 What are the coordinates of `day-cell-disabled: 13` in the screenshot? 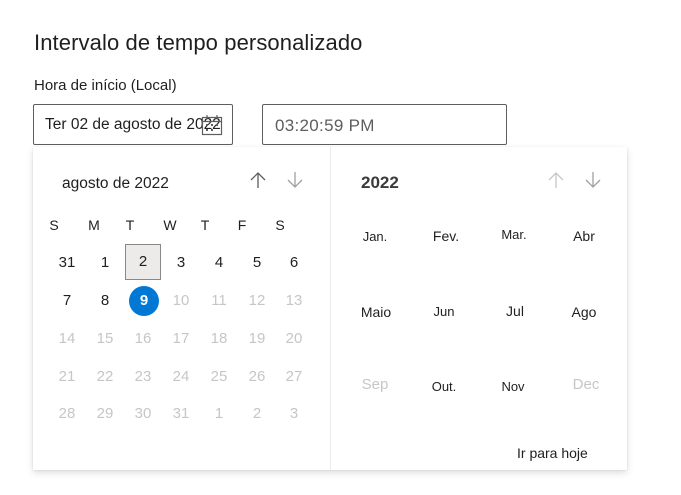 It's located at (294, 300).